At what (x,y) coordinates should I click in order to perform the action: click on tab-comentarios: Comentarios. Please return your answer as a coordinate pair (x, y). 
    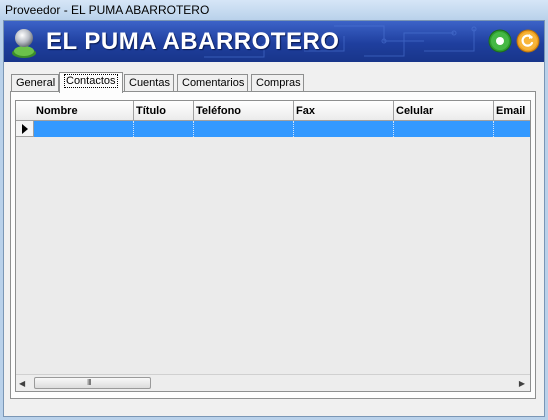
    Looking at the image, I should click on (212, 83).